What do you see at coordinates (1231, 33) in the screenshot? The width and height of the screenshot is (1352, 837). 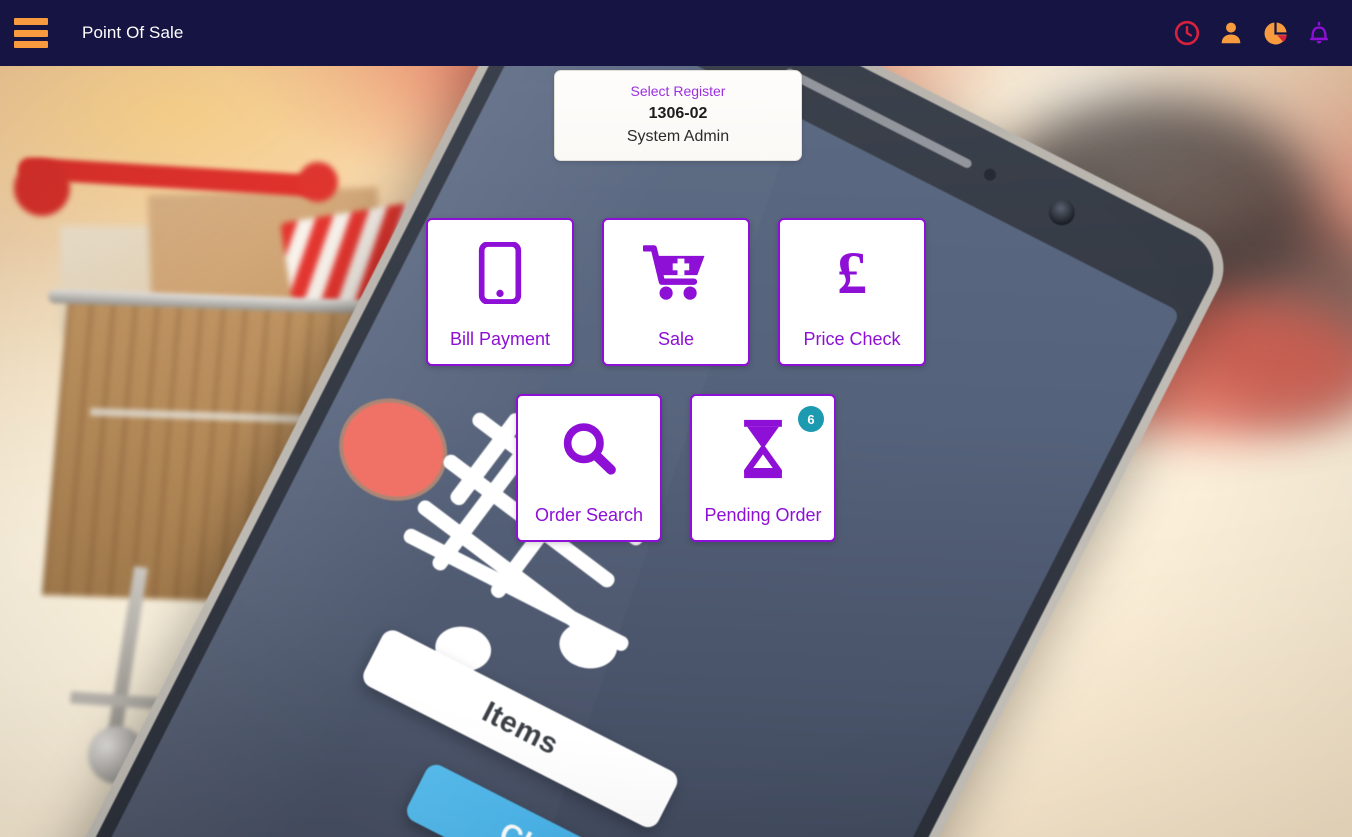 I see `user-icon` at bounding box center [1231, 33].